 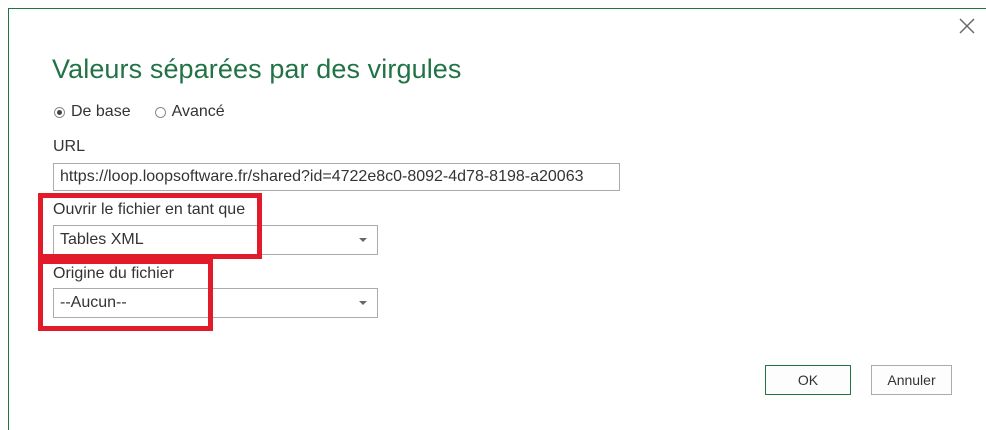 What do you see at coordinates (967, 26) in the screenshot?
I see `close-icon` at bounding box center [967, 26].